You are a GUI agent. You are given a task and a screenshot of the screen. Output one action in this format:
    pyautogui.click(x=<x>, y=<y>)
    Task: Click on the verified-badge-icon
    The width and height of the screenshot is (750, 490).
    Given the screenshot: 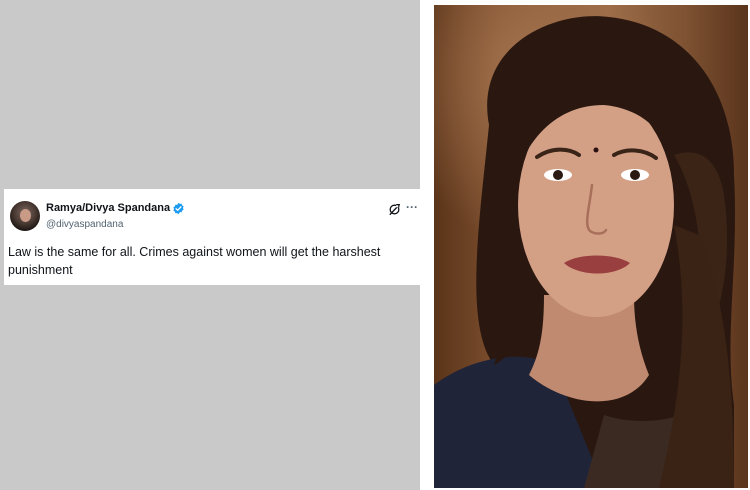 What is the action you would take?
    pyautogui.click(x=178, y=208)
    